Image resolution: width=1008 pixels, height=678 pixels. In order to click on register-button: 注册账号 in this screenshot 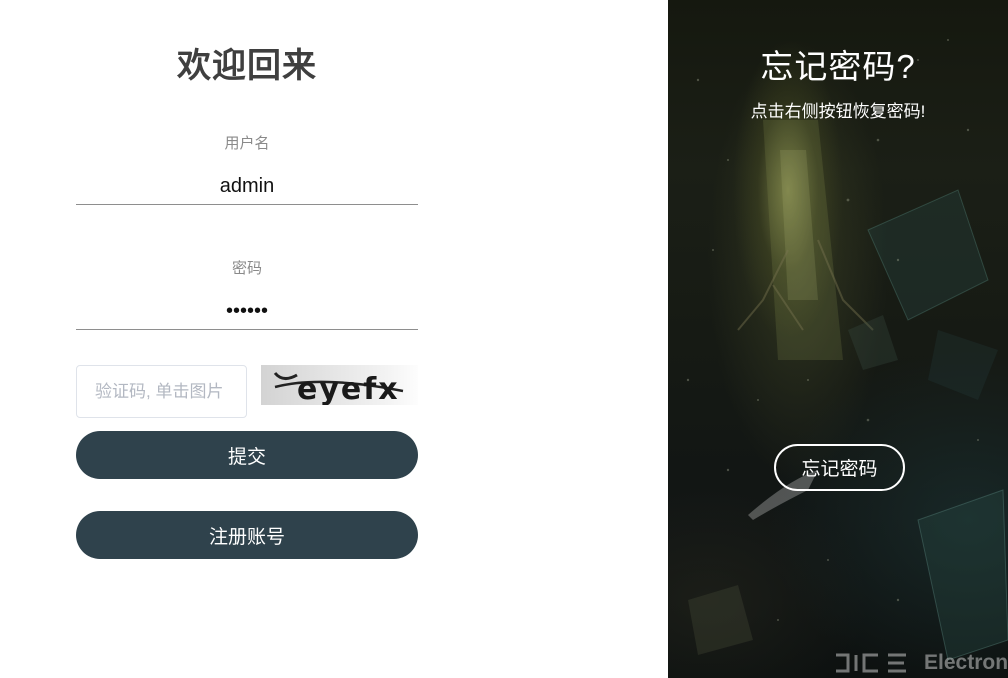, I will do `click(247, 535)`.